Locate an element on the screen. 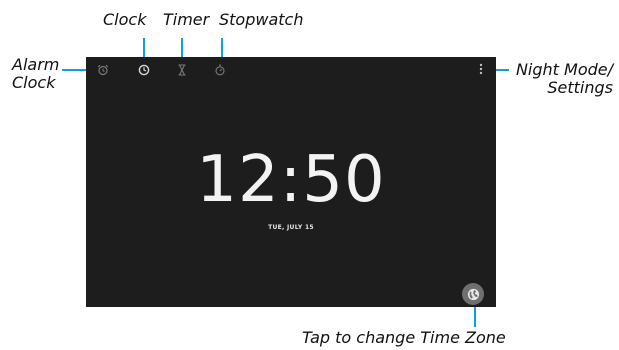 This screenshot has width=619, height=350. callout-alarm-clock: Alarm Clock is located at coordinates (35, 74).